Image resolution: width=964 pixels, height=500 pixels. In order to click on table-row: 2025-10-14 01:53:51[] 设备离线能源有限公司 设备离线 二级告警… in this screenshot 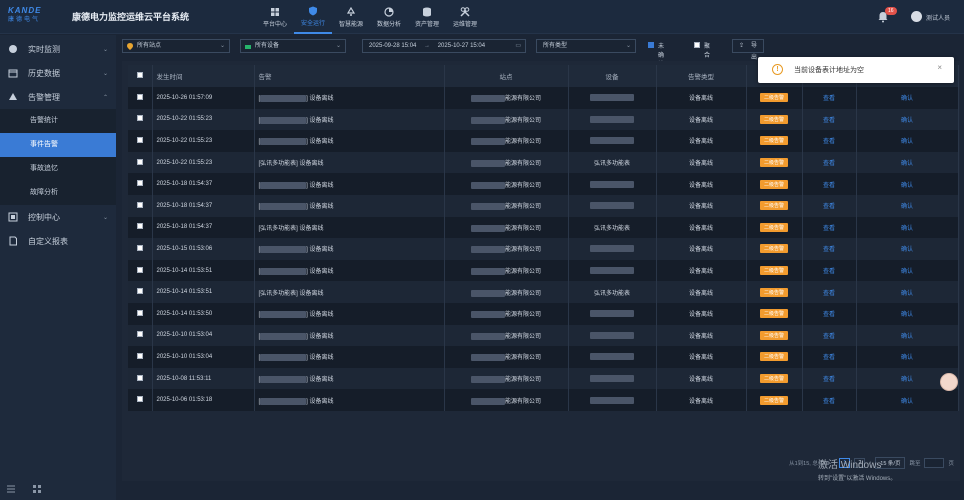, I will do `click(543, 270)`.